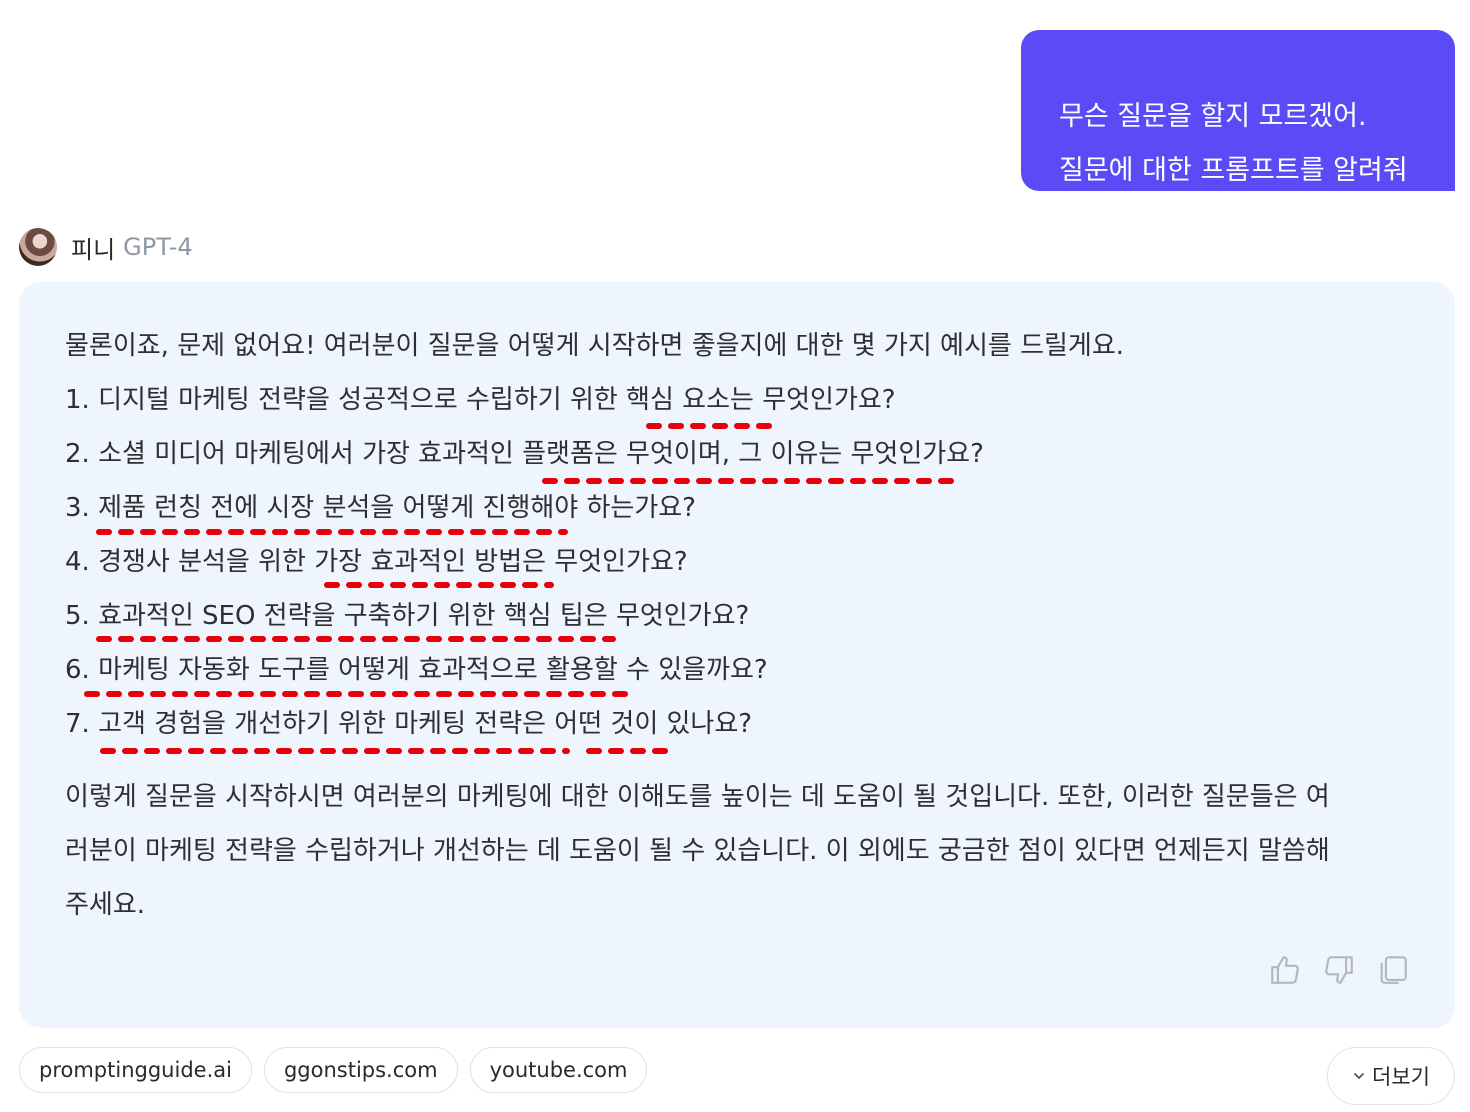 The image size is (1470, 1112). I want to click on copy-icon, so click(1393, 970).